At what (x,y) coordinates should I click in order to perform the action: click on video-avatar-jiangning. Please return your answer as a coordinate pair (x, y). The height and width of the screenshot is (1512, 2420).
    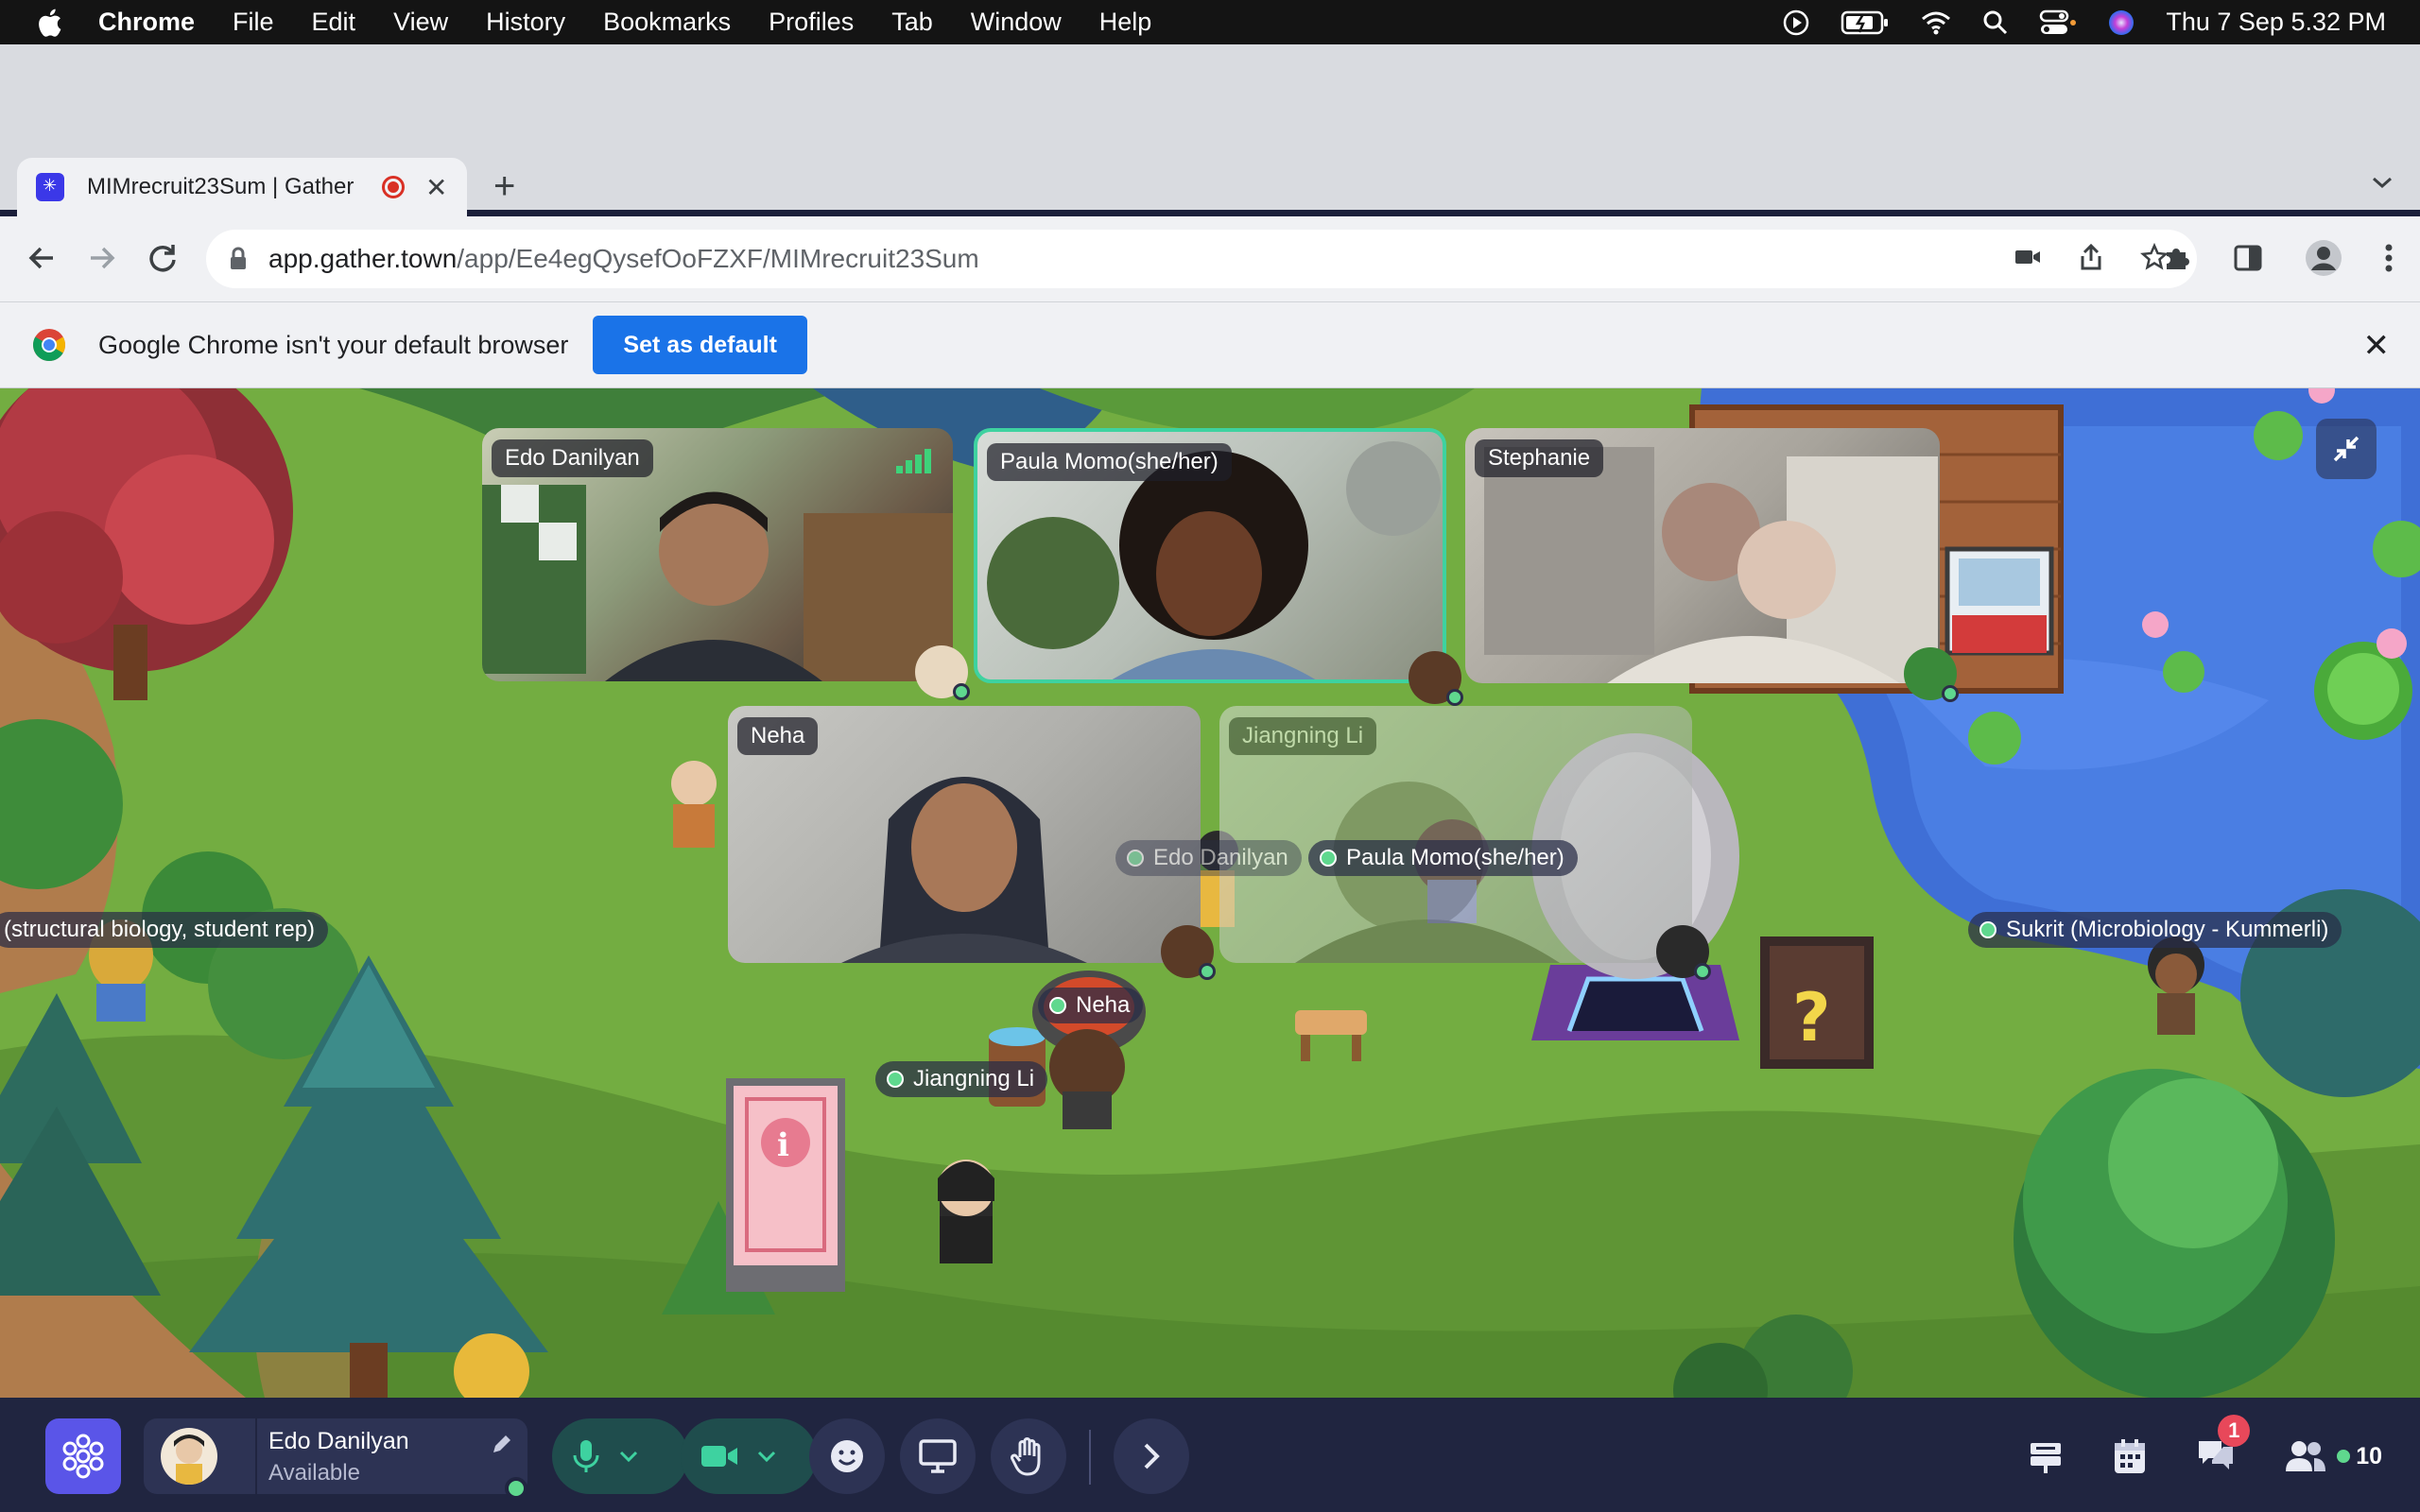
    Looking at the image, I should click on (1683, 952).